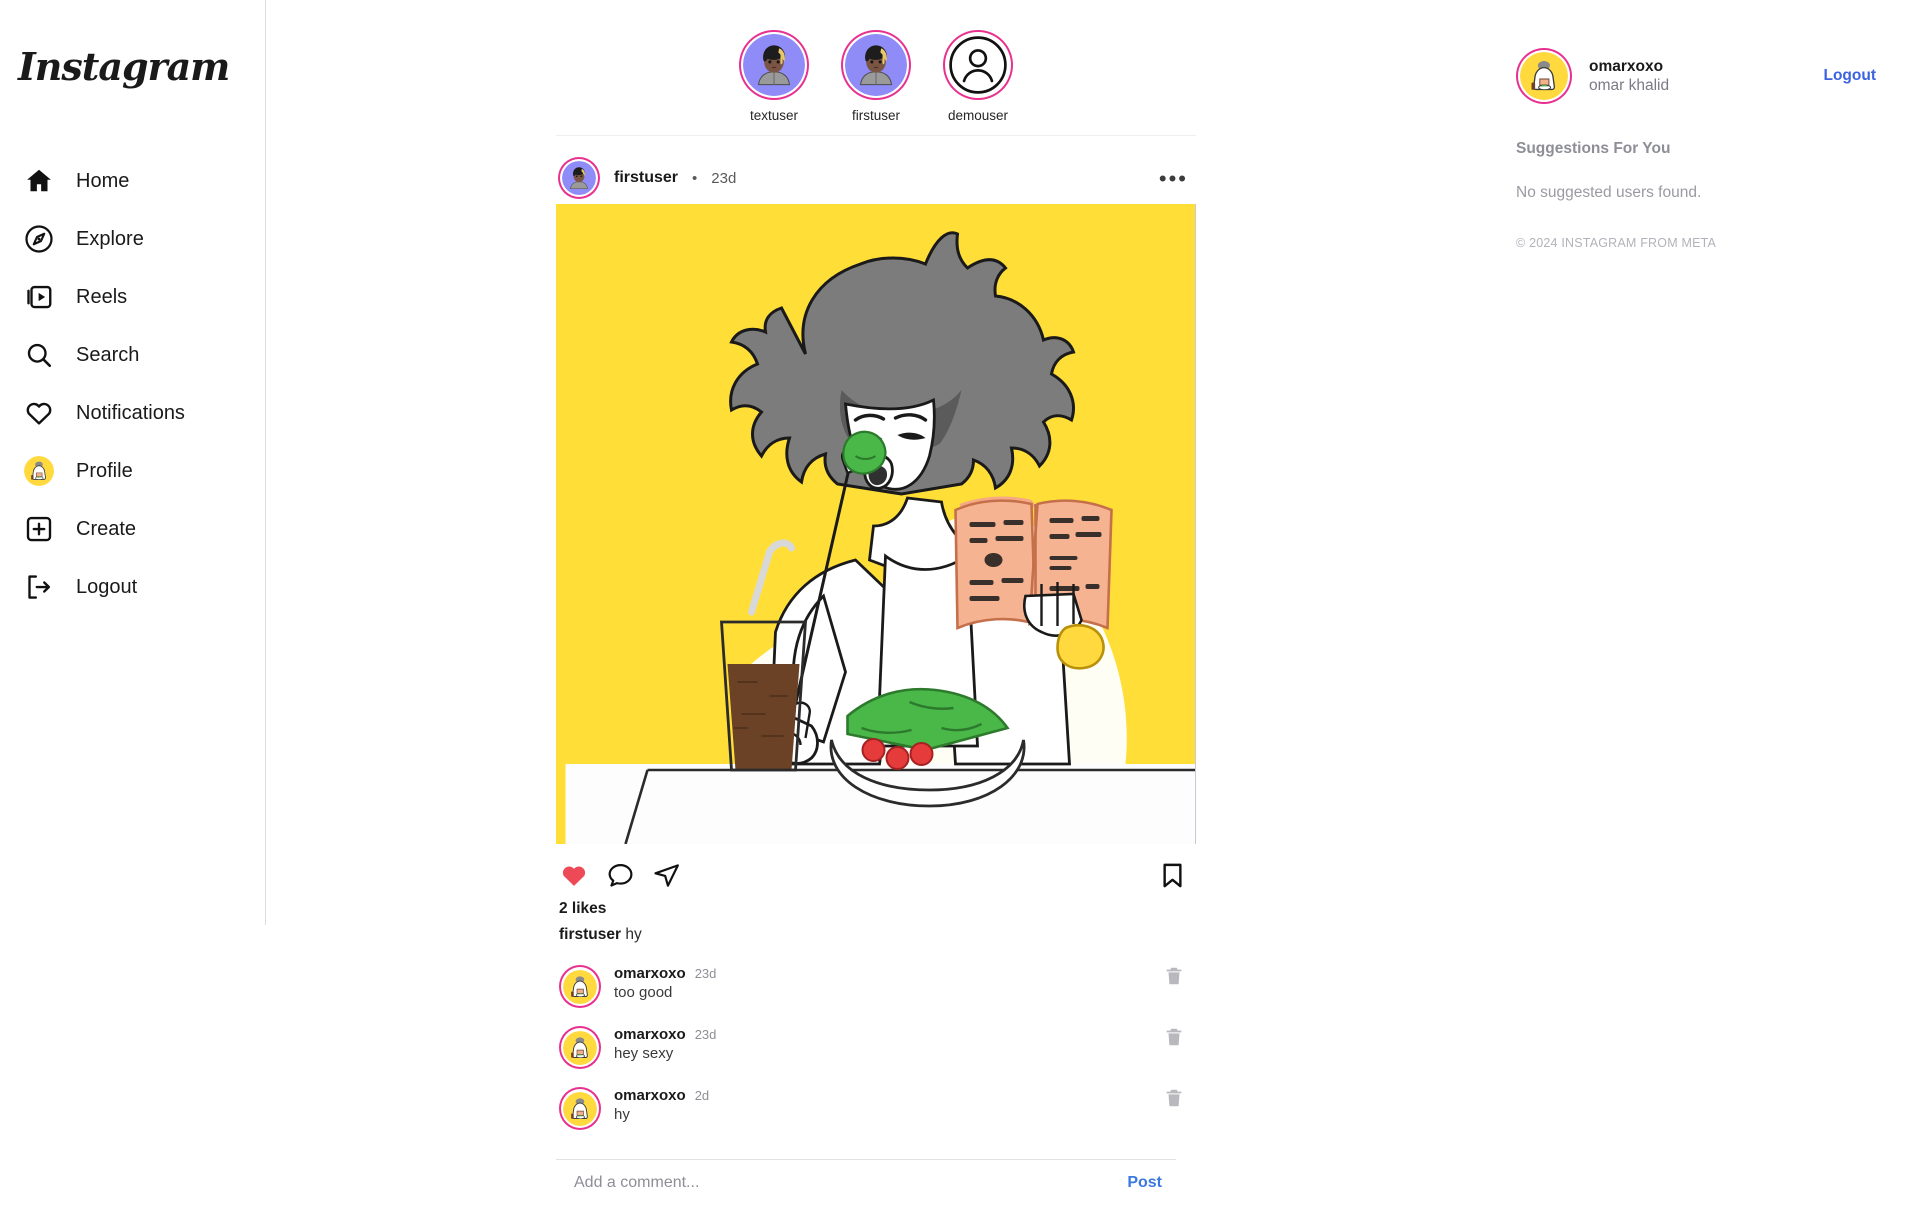  I want to click on caption-username: firstuser, so click(590, 934).